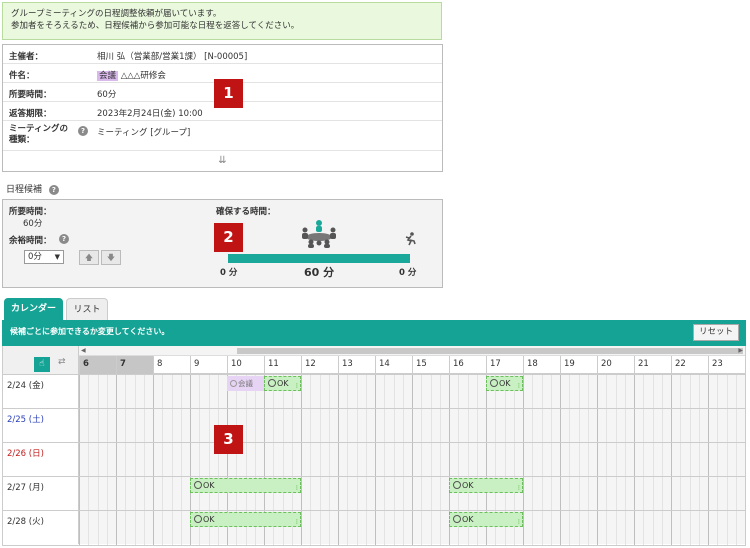  I want to click on ok-candidate-slot: OK ⁞, so click(245, 485).